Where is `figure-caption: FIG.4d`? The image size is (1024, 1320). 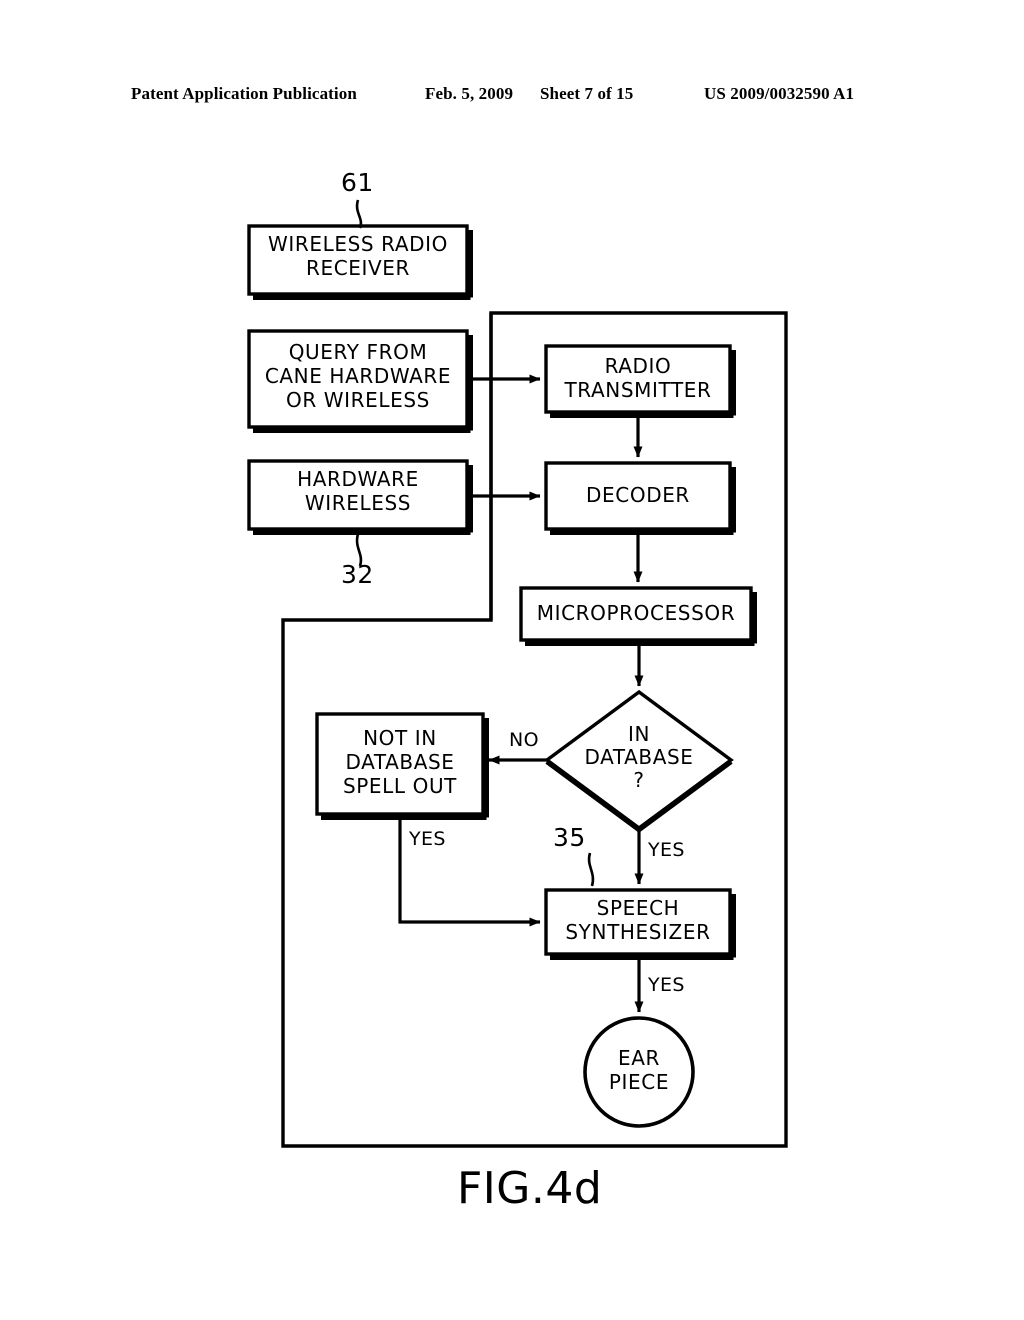 figure-caption: FIG.4d is located at coordinates (530, 1188).